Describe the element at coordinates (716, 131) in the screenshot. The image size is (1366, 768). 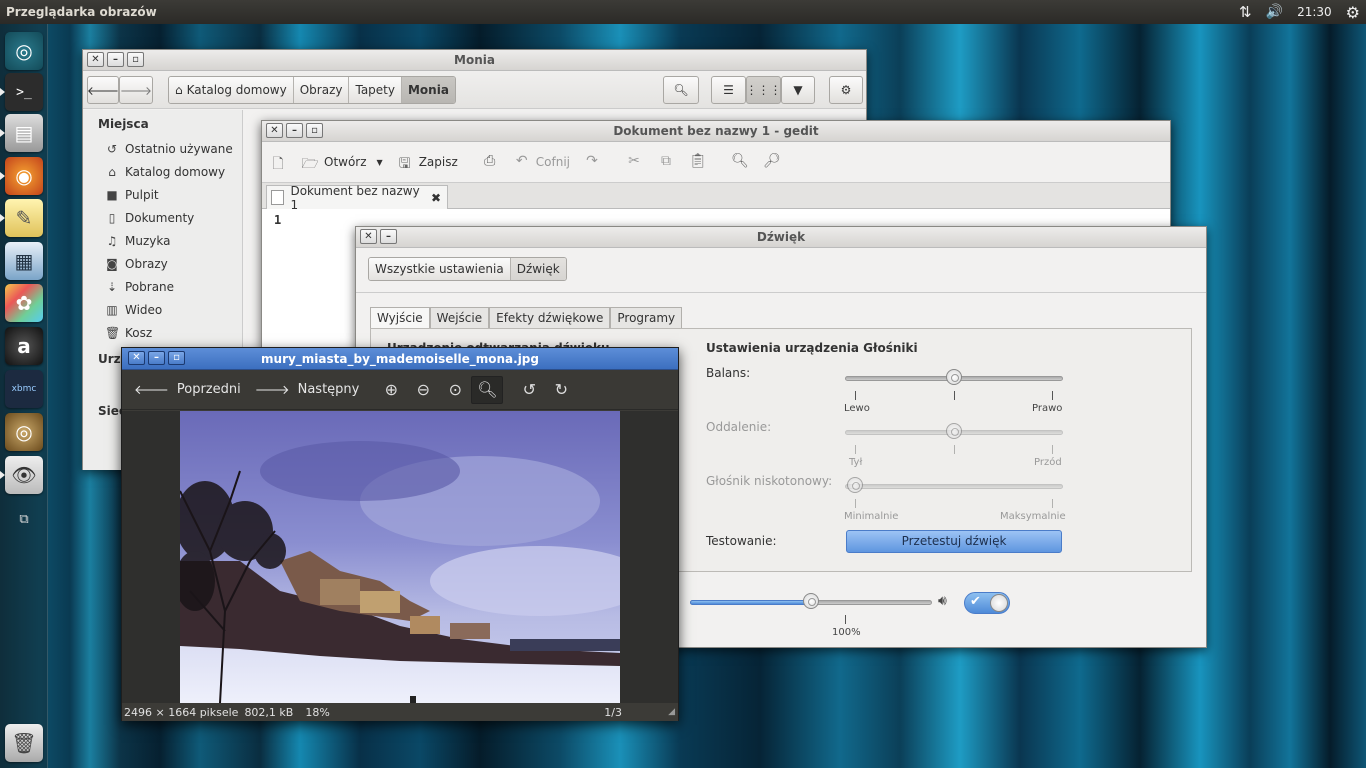
I see `gedit-titlebar: ✕ – ▫ Dokument bez nazwy 1 - gedit` at that location.